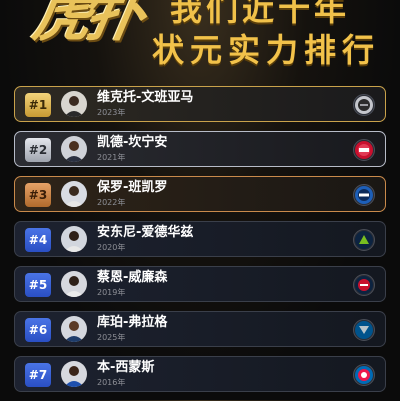  I want to click on pistons-logo-icon, so click(364, 150).